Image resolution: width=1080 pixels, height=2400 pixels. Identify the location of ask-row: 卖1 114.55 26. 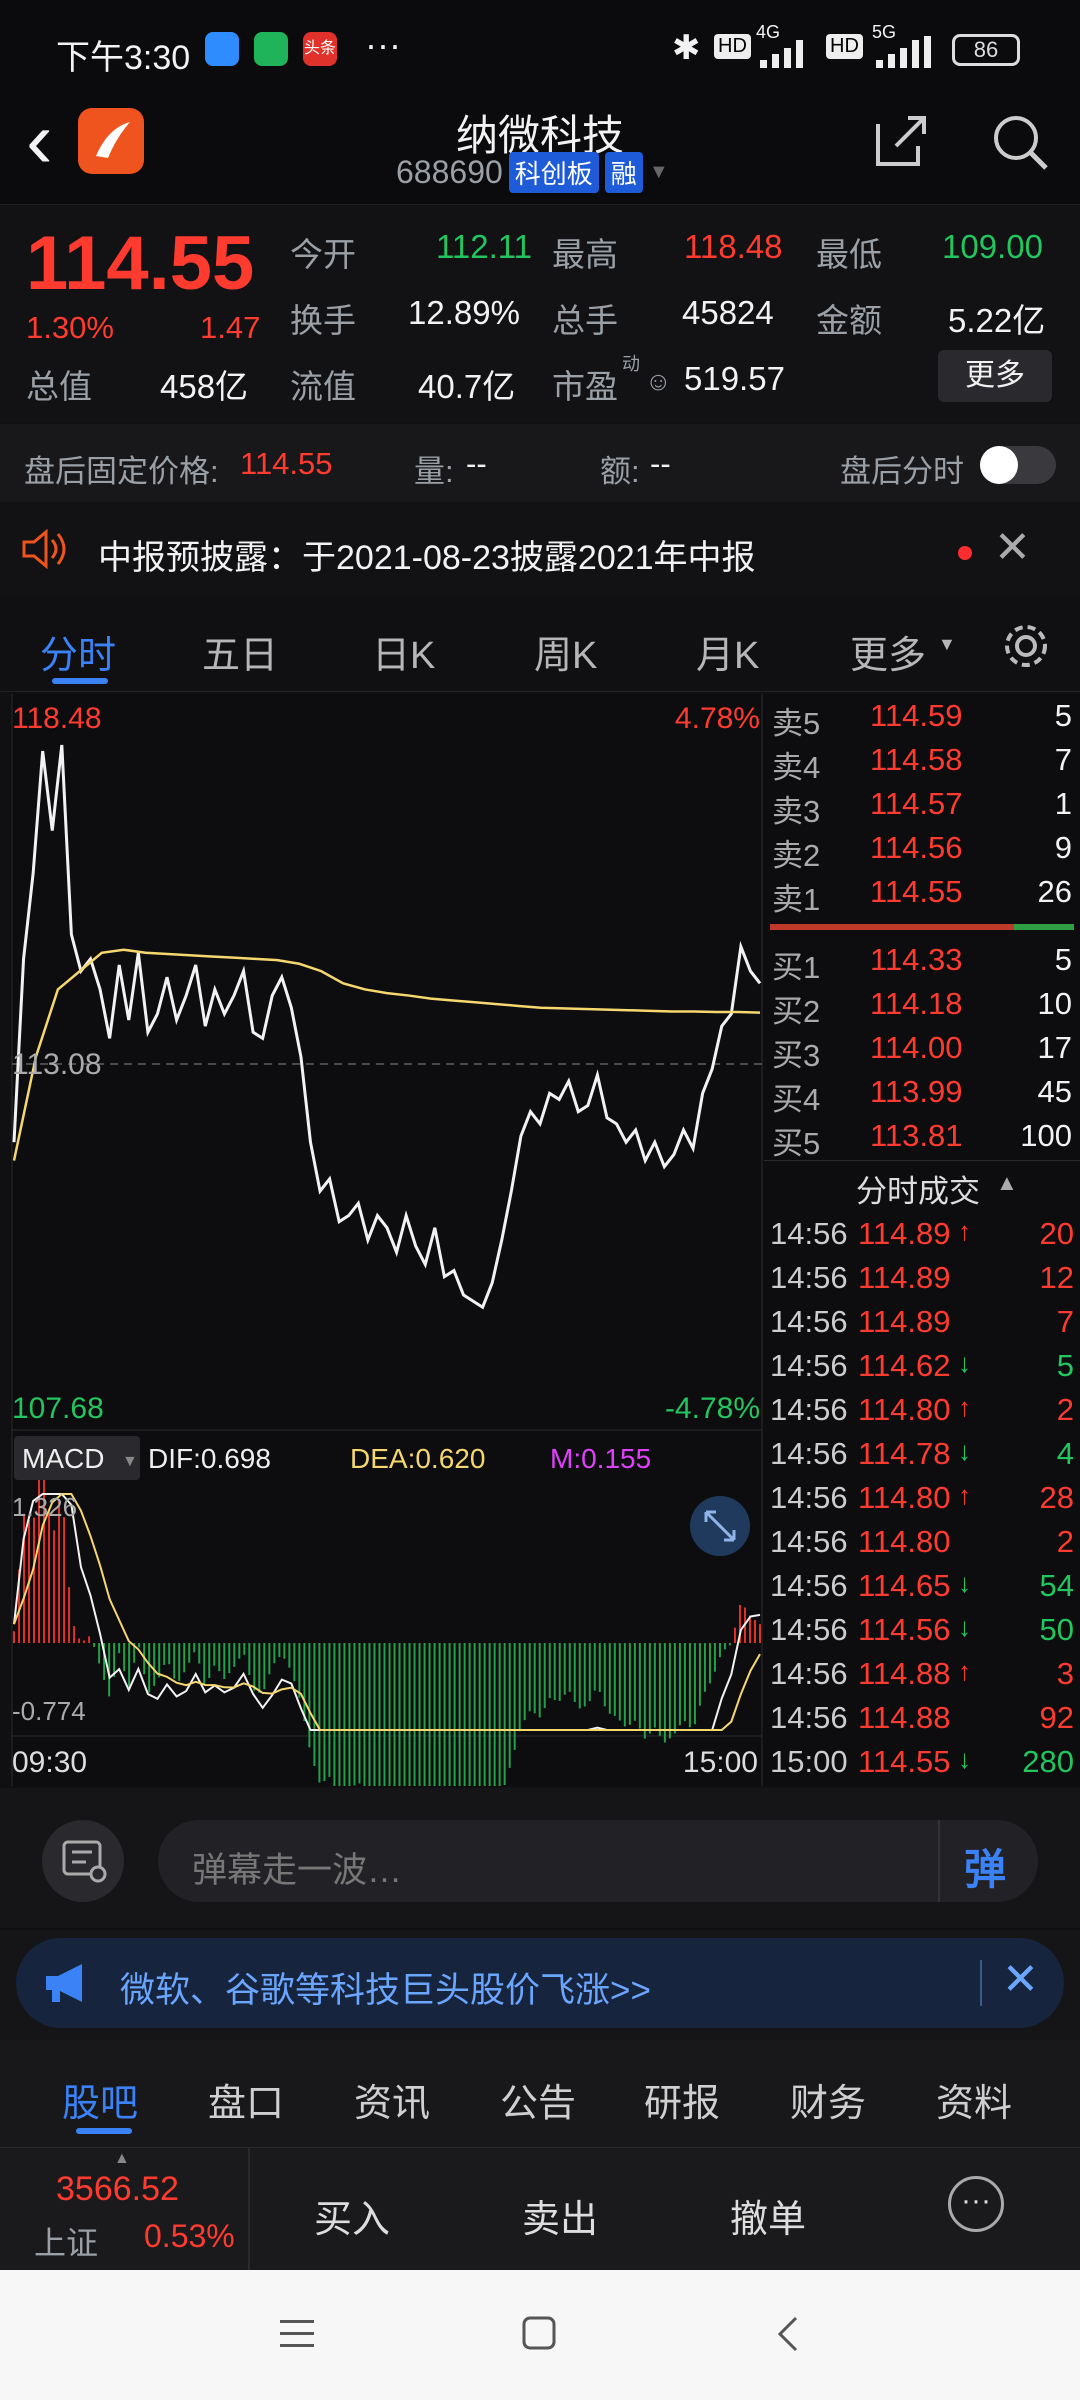
(922, 896).